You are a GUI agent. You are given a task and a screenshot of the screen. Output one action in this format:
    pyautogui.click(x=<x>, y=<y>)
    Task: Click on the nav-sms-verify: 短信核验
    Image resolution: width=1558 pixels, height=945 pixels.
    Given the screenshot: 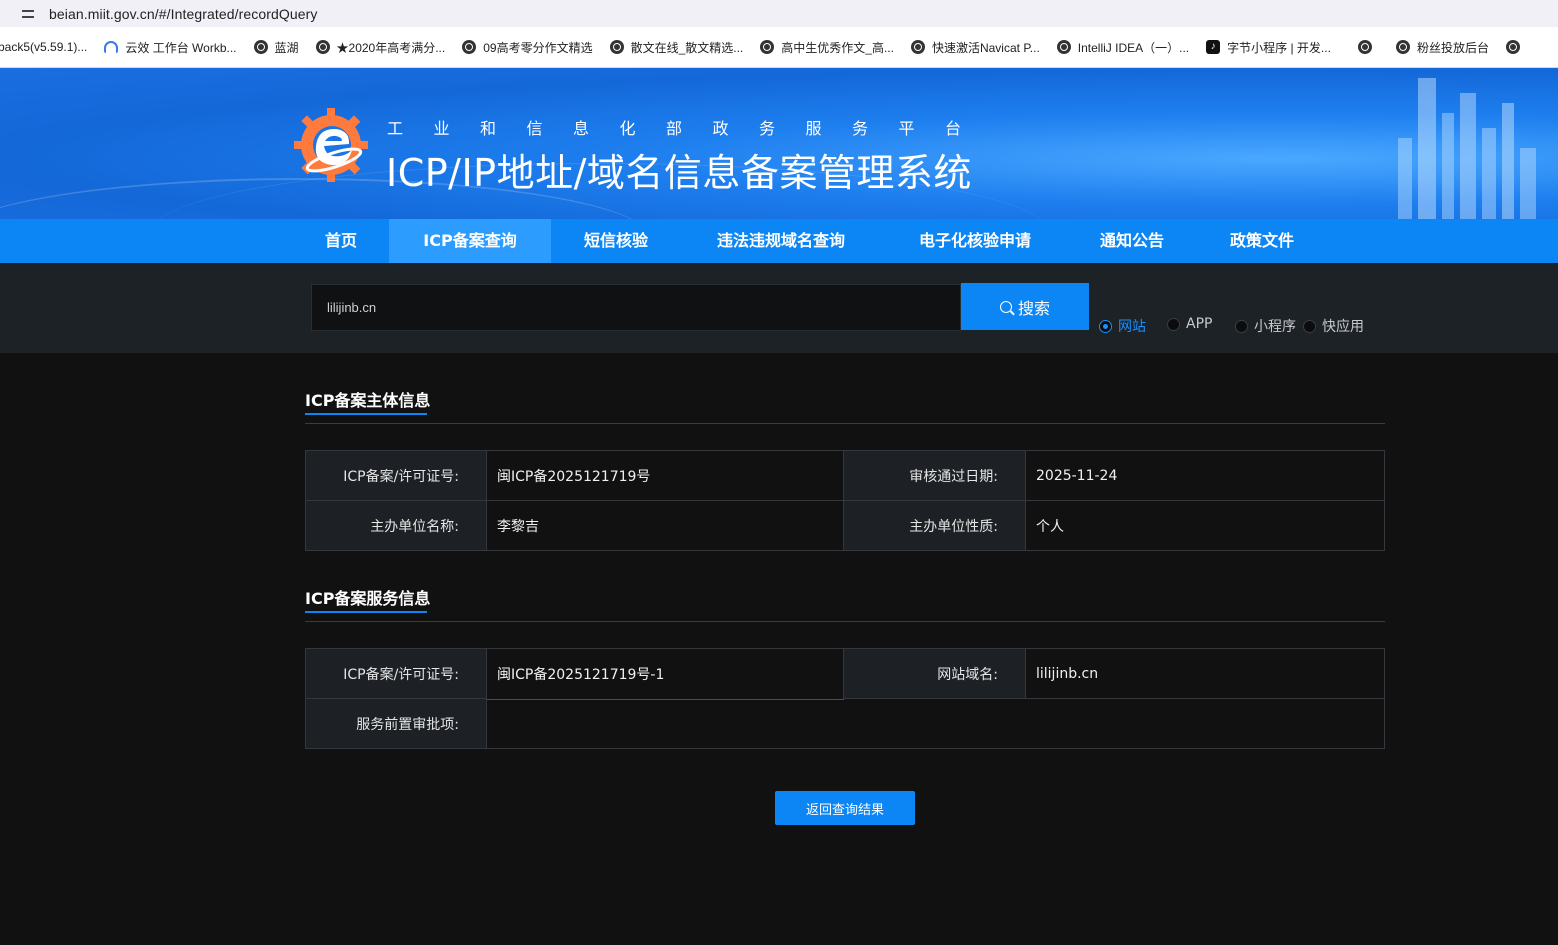 What is the action you would take?
    pyautogui.click(x=616, y=241)
    